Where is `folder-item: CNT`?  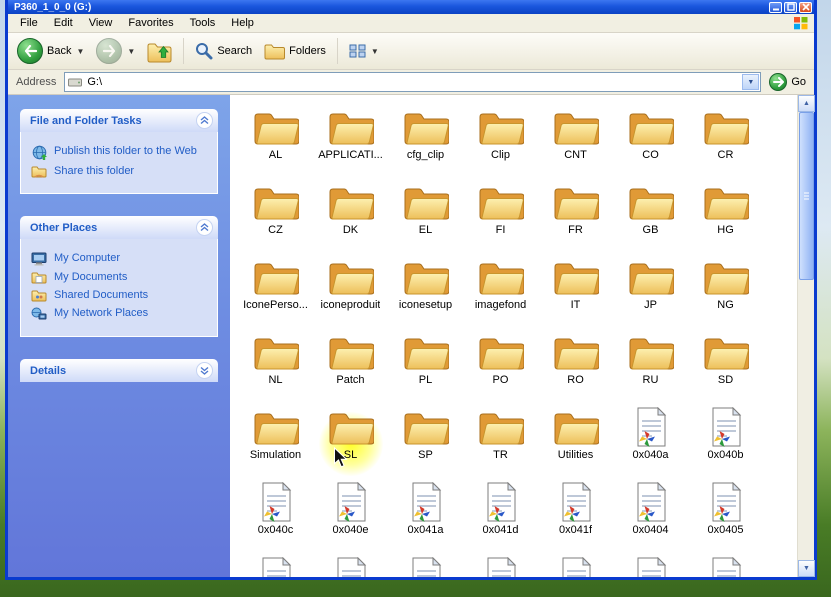 folder-item: CNT is located at coordinates (575, 141).